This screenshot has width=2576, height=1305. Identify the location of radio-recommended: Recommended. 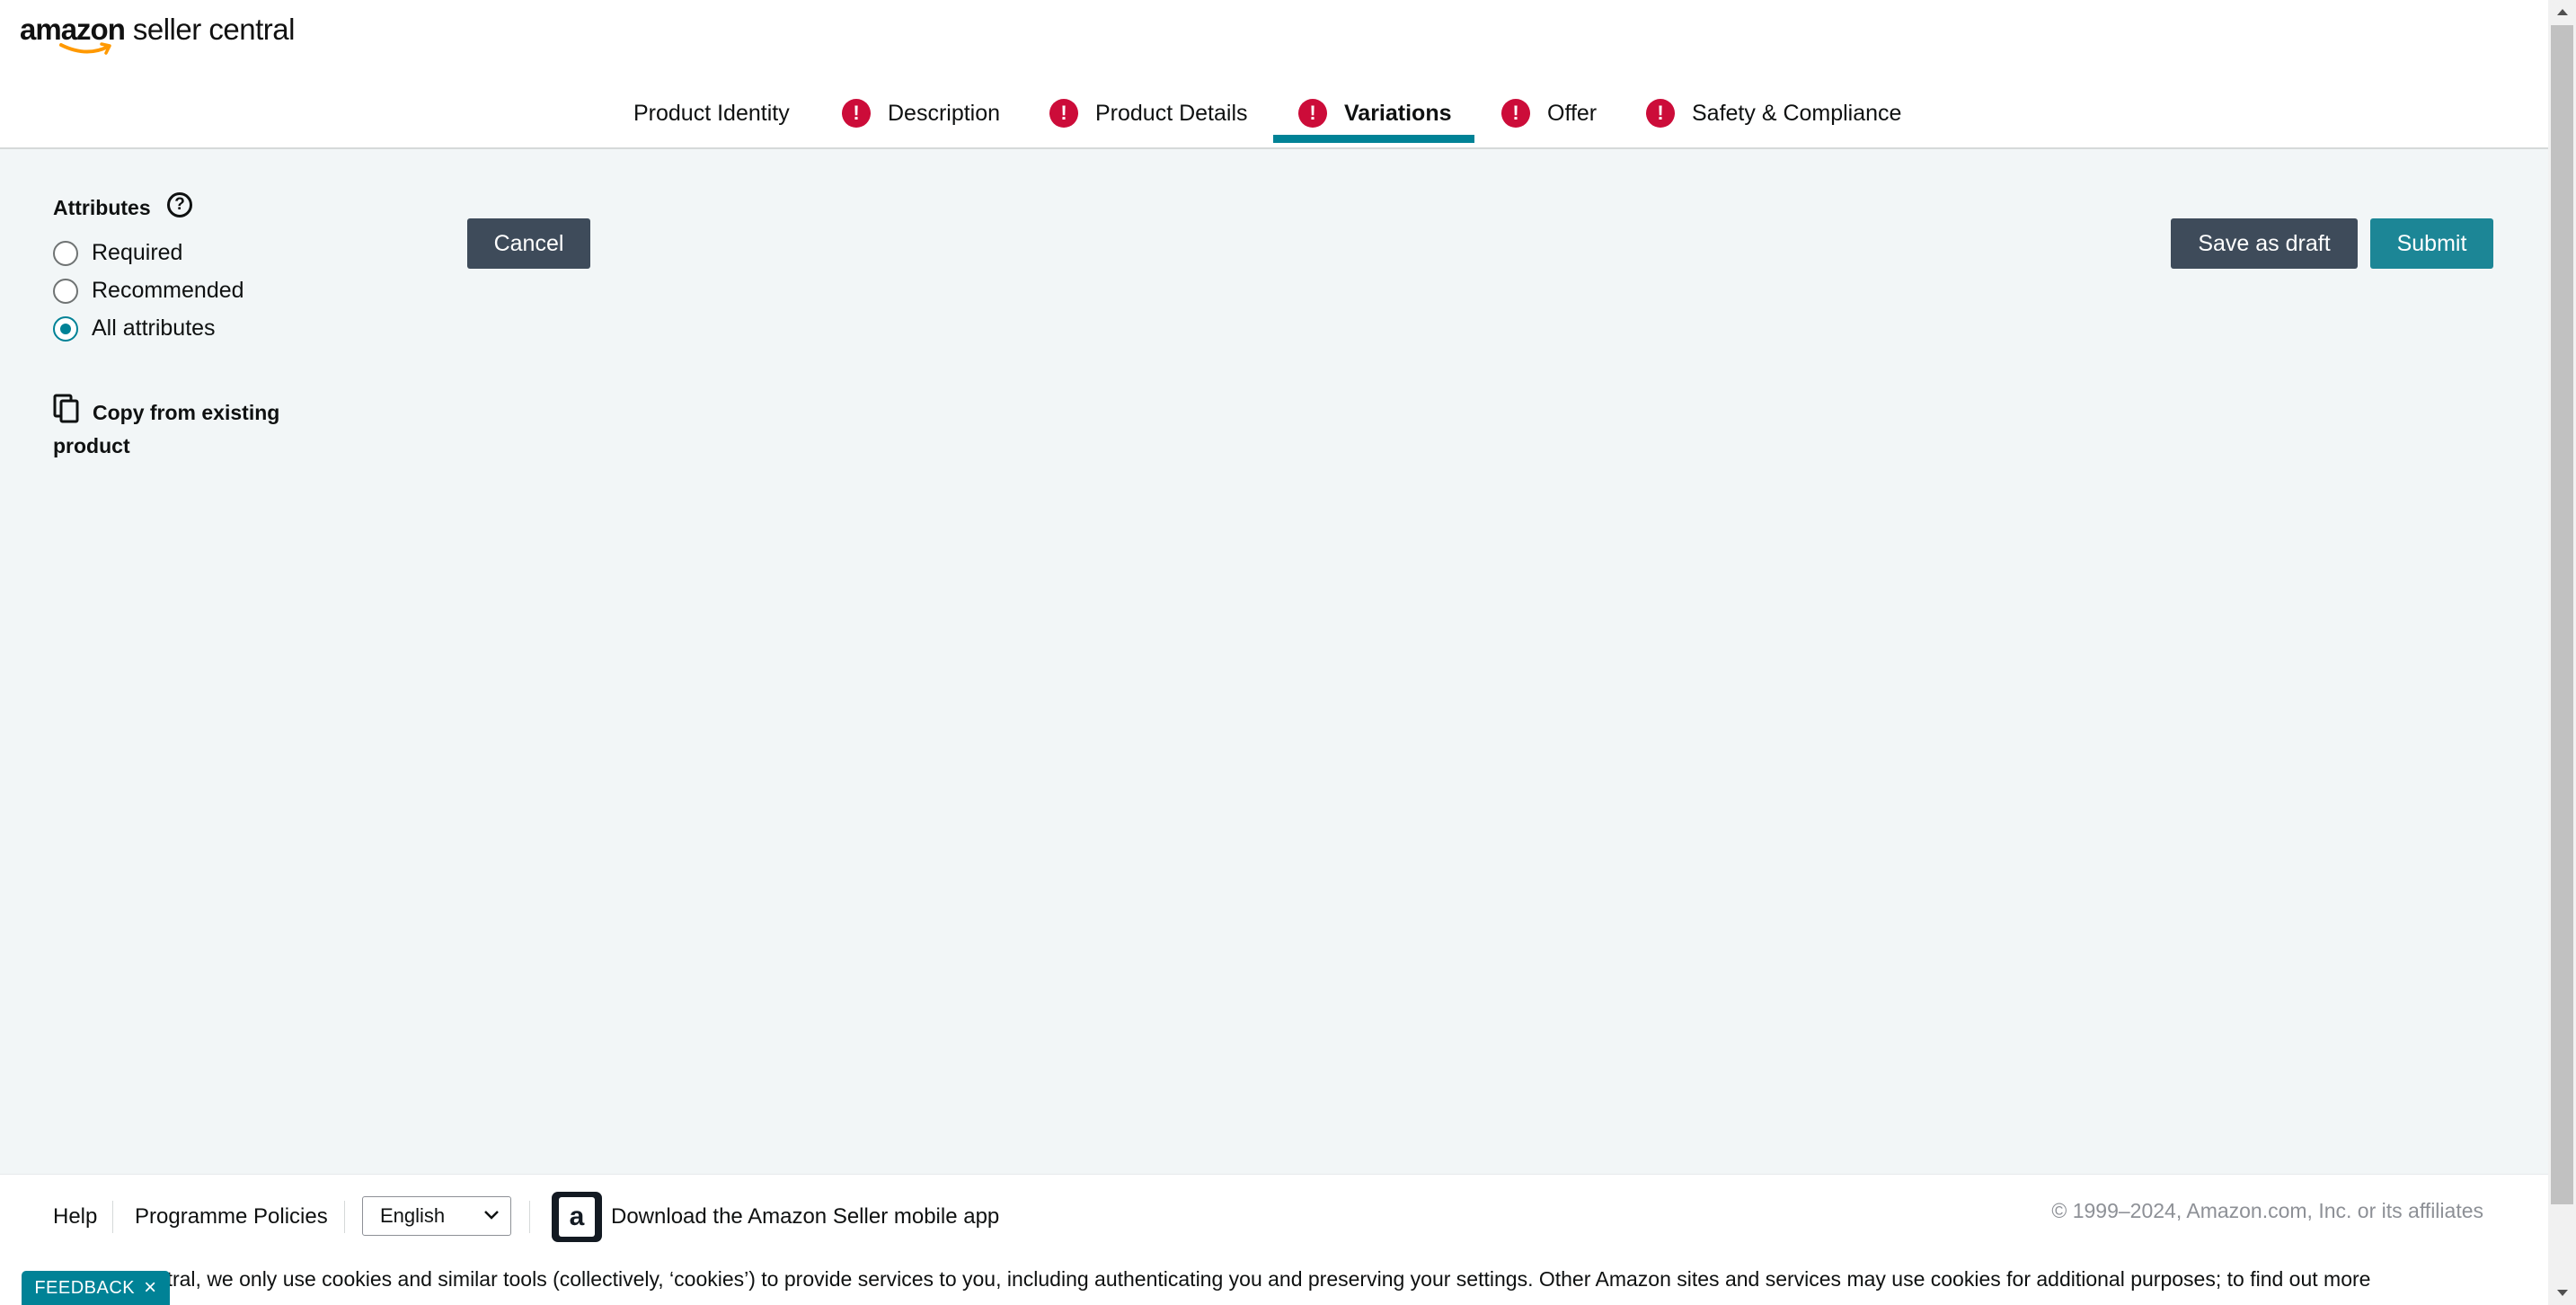
(149, 291).